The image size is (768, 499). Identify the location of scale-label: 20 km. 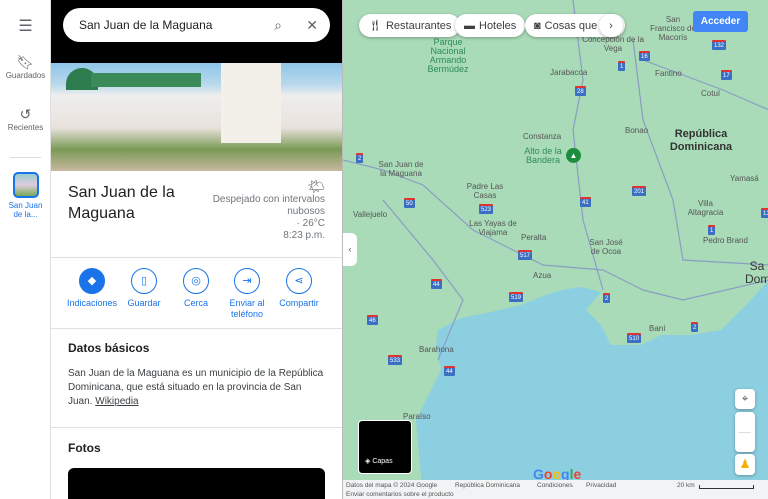
(686, 485).